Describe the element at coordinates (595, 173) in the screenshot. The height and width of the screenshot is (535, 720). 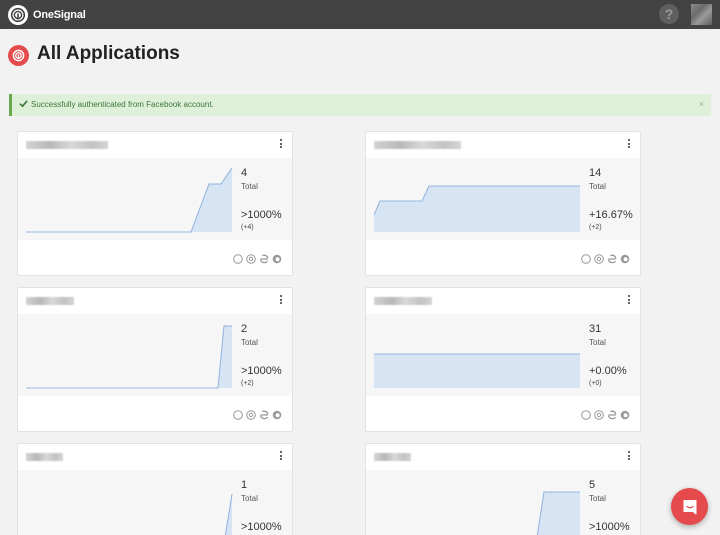
I see `total-count: 14` at that location.